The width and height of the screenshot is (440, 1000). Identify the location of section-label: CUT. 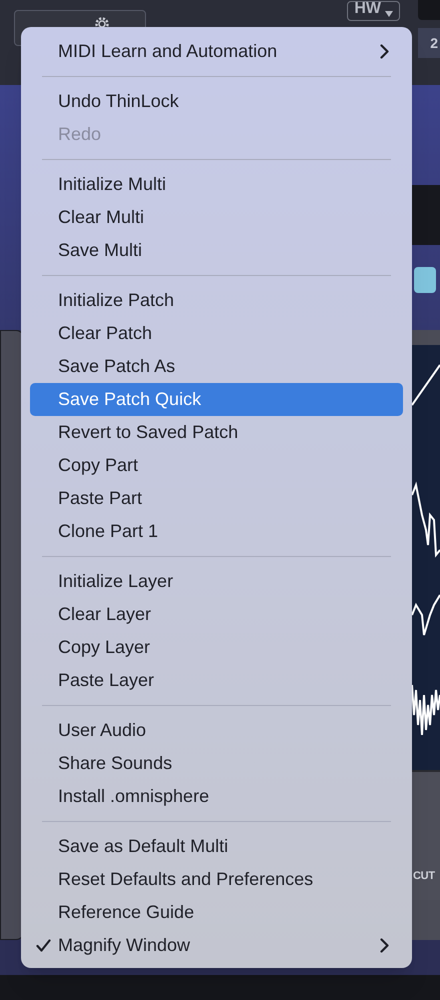
(423, 876).